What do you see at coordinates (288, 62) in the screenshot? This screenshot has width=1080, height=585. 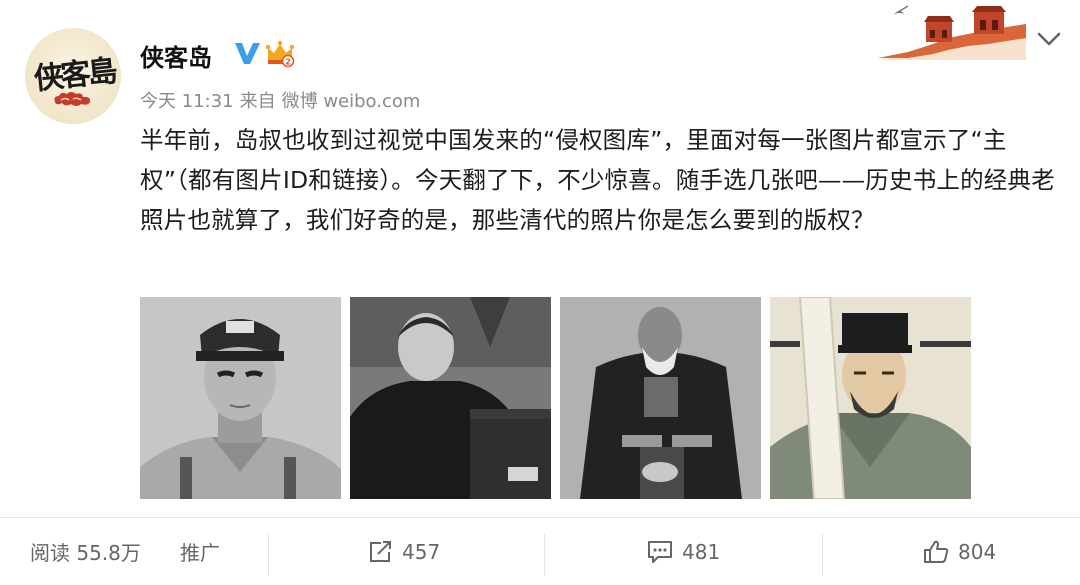 I see `svg-text: 2` at bounding box center [288, 62].